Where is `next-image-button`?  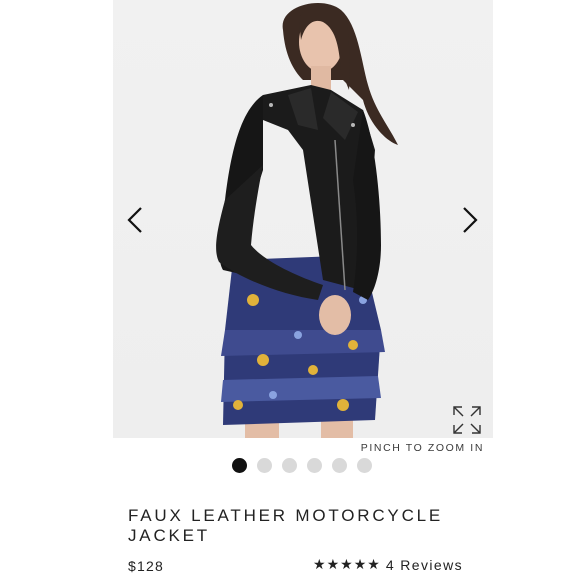
next-image-button is located at coordinates (470, 220).